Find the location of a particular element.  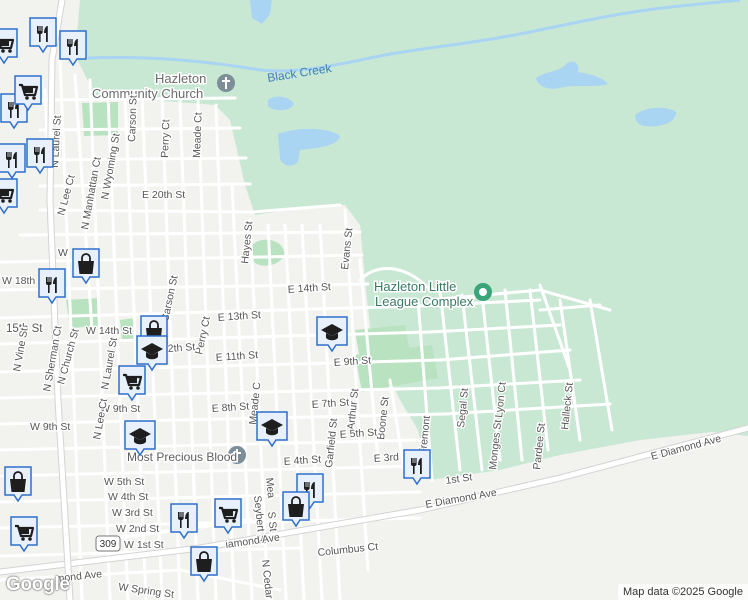

svg-text: W 2nd St is located at coordinates (137, 529).